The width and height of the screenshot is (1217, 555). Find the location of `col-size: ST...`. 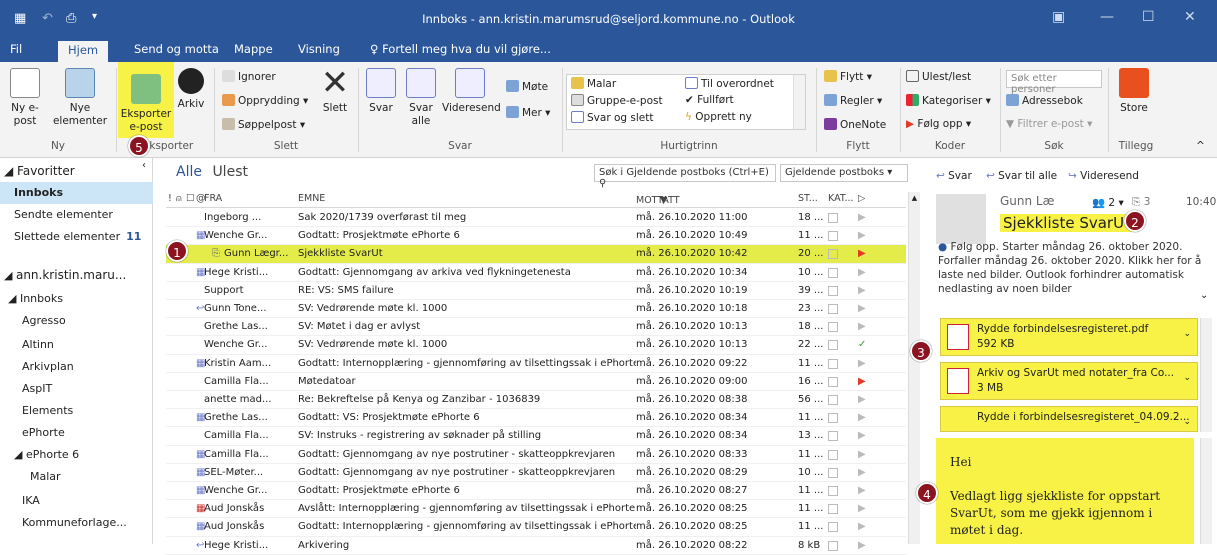

col-size: ST... is located at coordinates (808, 198).